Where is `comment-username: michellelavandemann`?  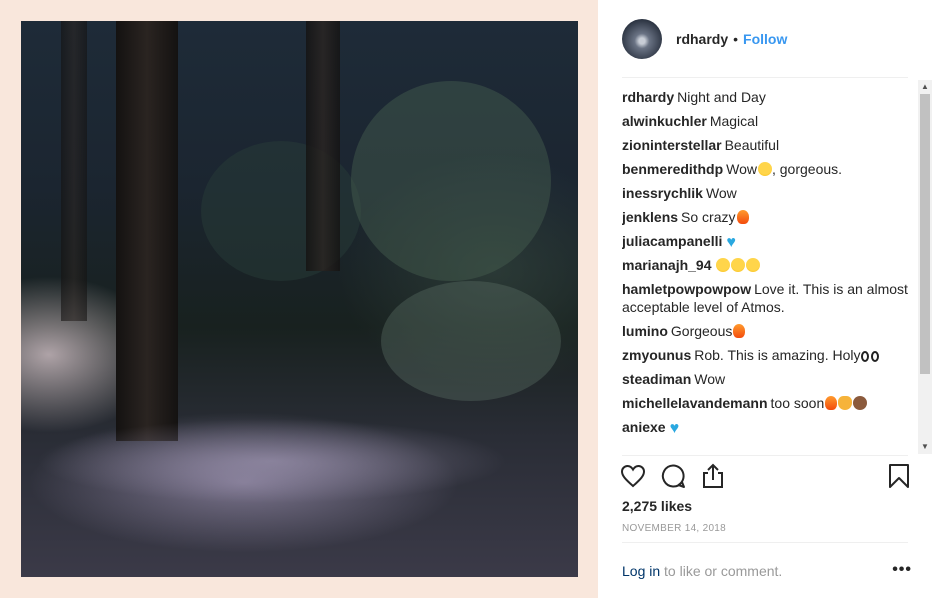
comment-username: michellelavandemann is located at coordinates (695, 403).